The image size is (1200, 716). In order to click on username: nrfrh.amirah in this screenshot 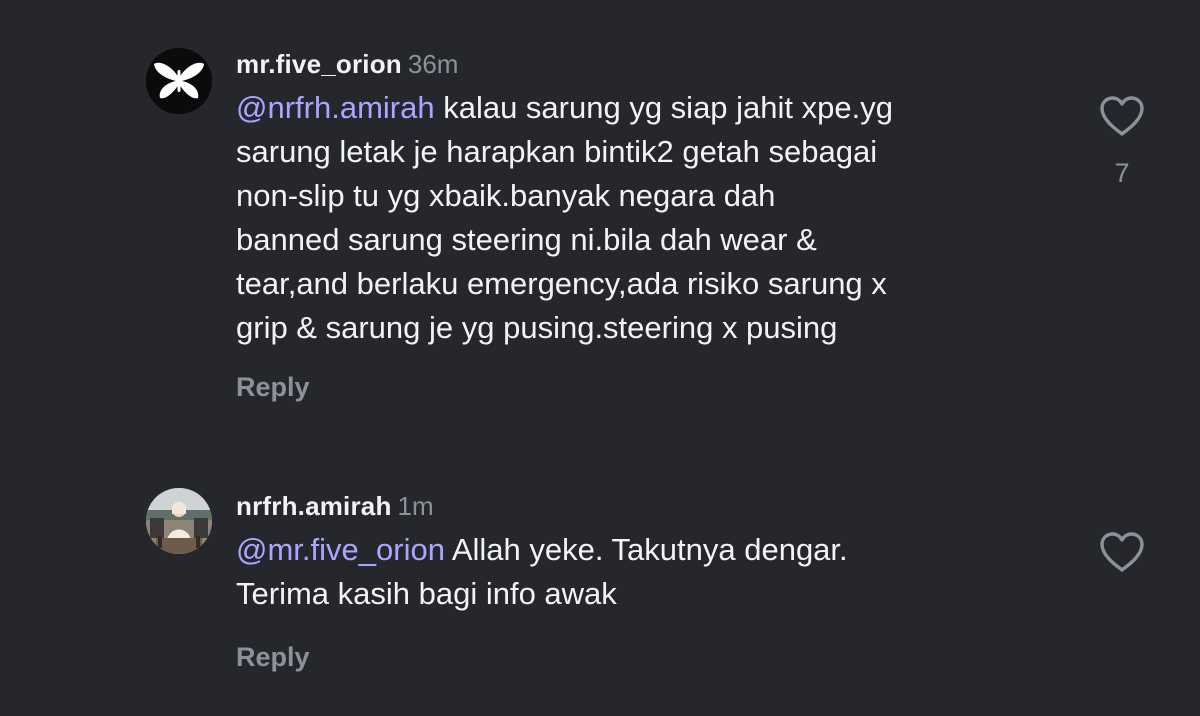, I will do `click(314, 506)`.